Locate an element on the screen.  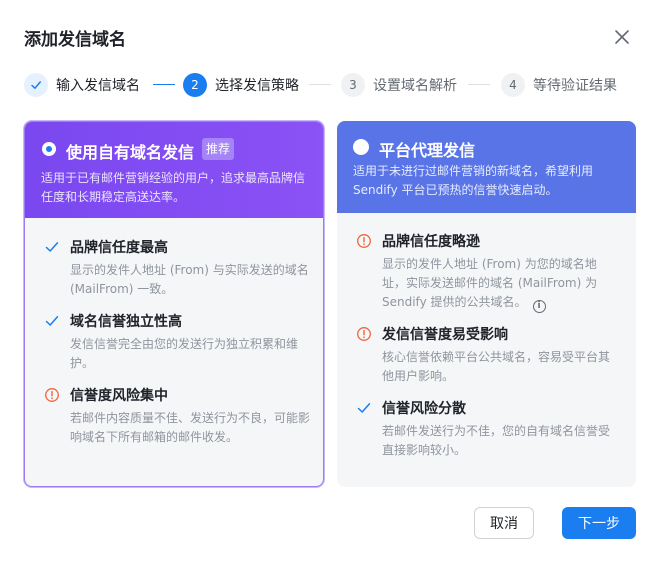
close-icon is located at coordinates (622, 37).